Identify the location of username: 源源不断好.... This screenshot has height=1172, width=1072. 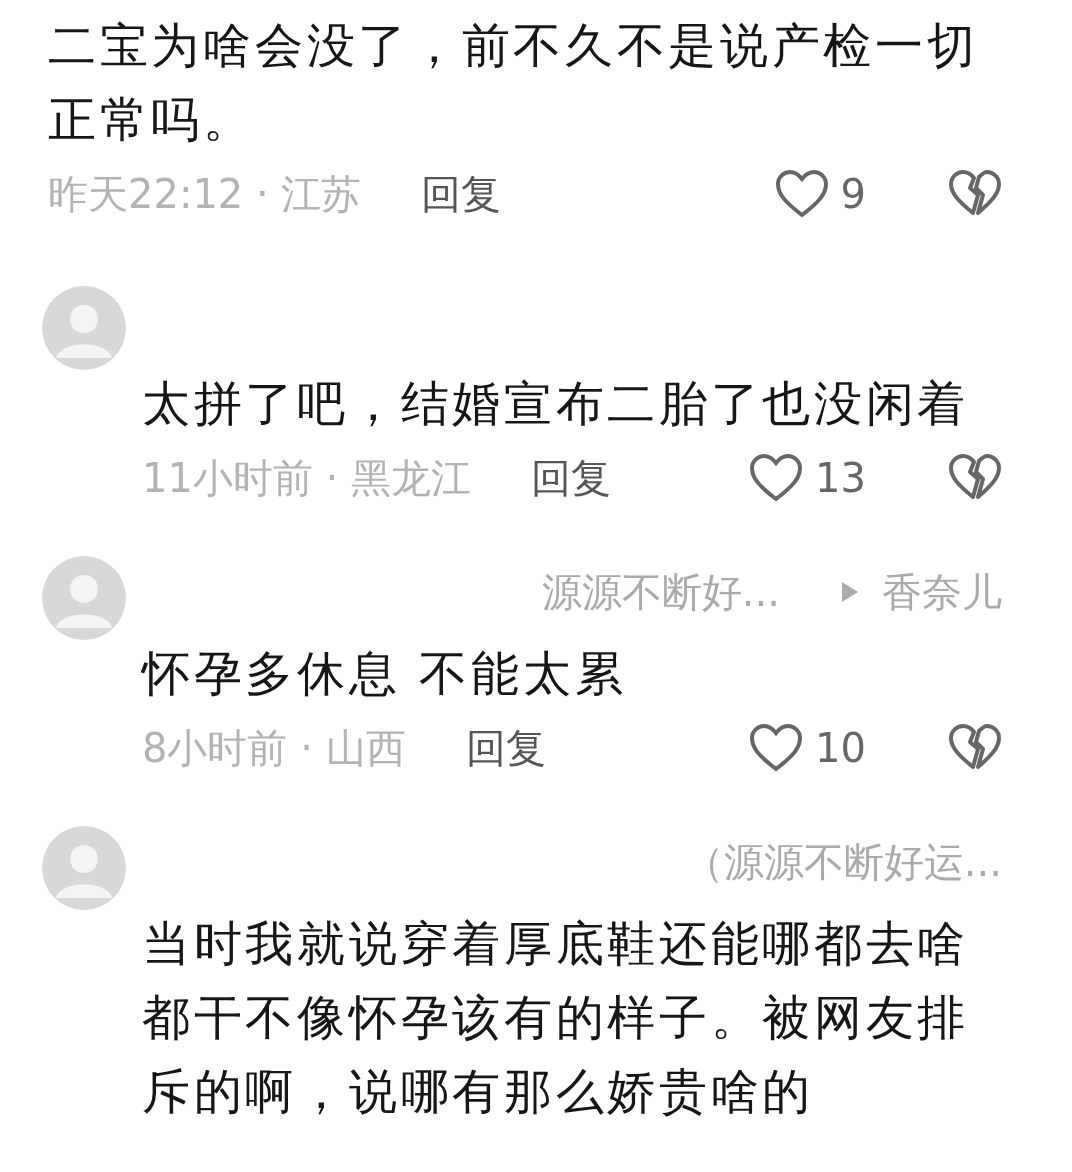
(660, 592).